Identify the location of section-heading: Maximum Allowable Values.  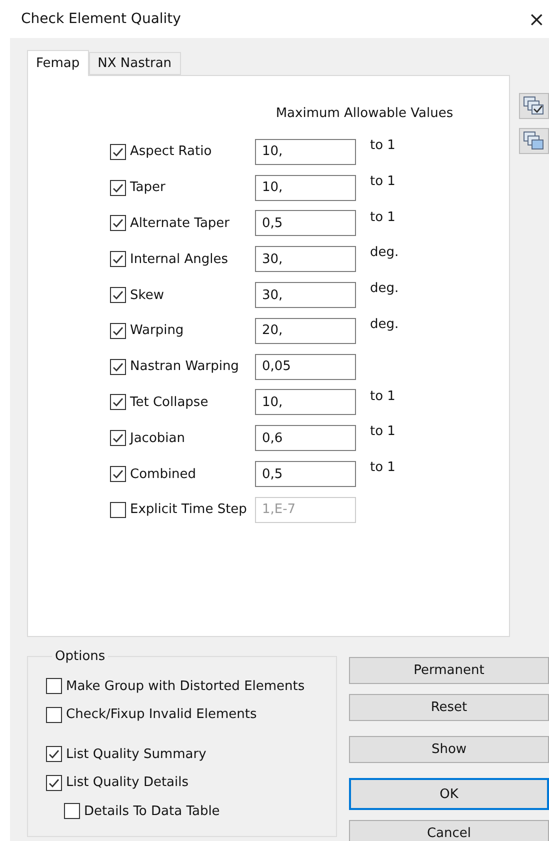
(365, 113).